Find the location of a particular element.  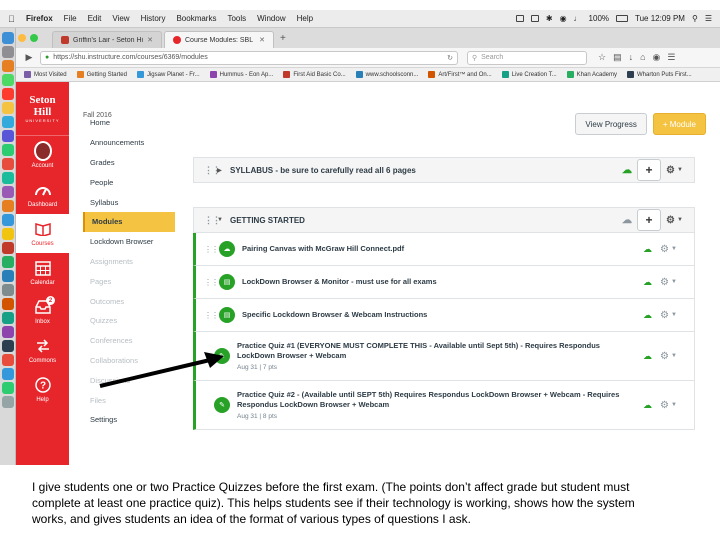

module-header: ⋮⋮ ▼ GETTING STARTED ☁ + ⚙ ▼ is located at coordinates (444, 220).